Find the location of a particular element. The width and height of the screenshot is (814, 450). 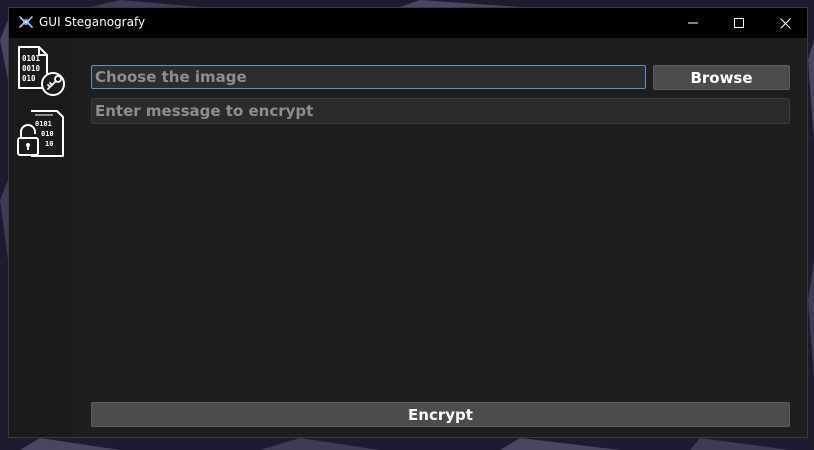

sidebar-item-decrypt: 0101 010 10 is located at coordinates (41, 134).